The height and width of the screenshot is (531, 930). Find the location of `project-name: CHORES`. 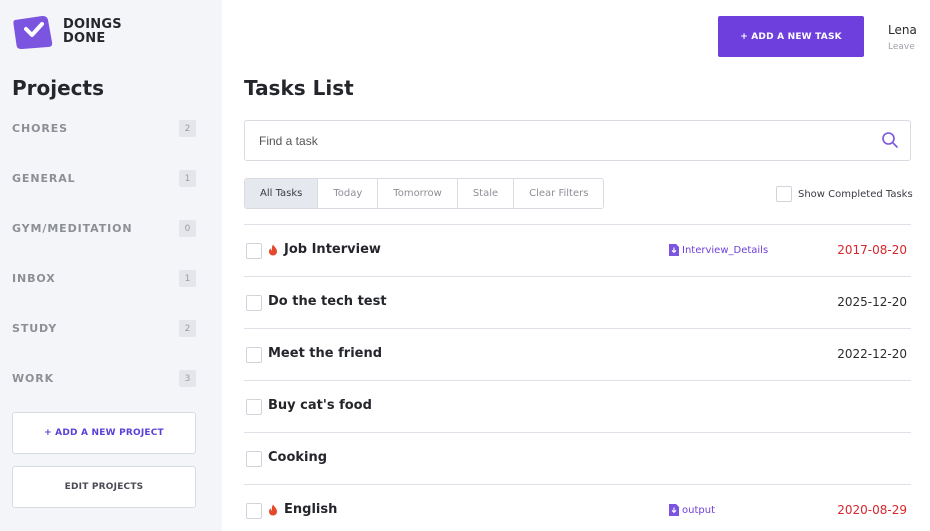

project-name: CHORES is located at coordinates (40, 128).